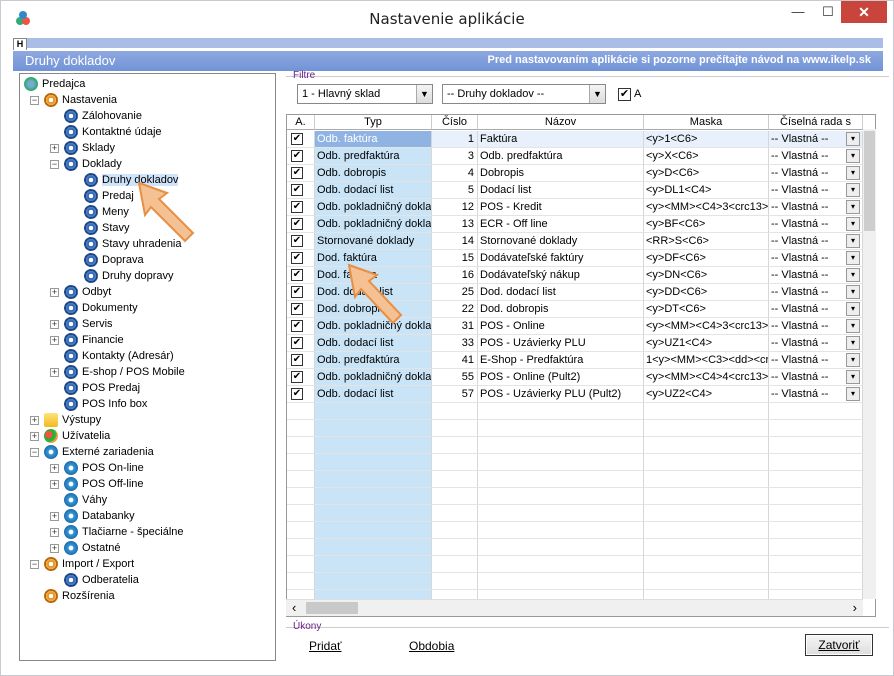 Image resolution: width=894 pixels, height=676 pixels. What do you see at coordinates (706, 275) in the screenshot?
I see `table-cell-maska: <y>DN<C6>` at bounding box center [706, 275].